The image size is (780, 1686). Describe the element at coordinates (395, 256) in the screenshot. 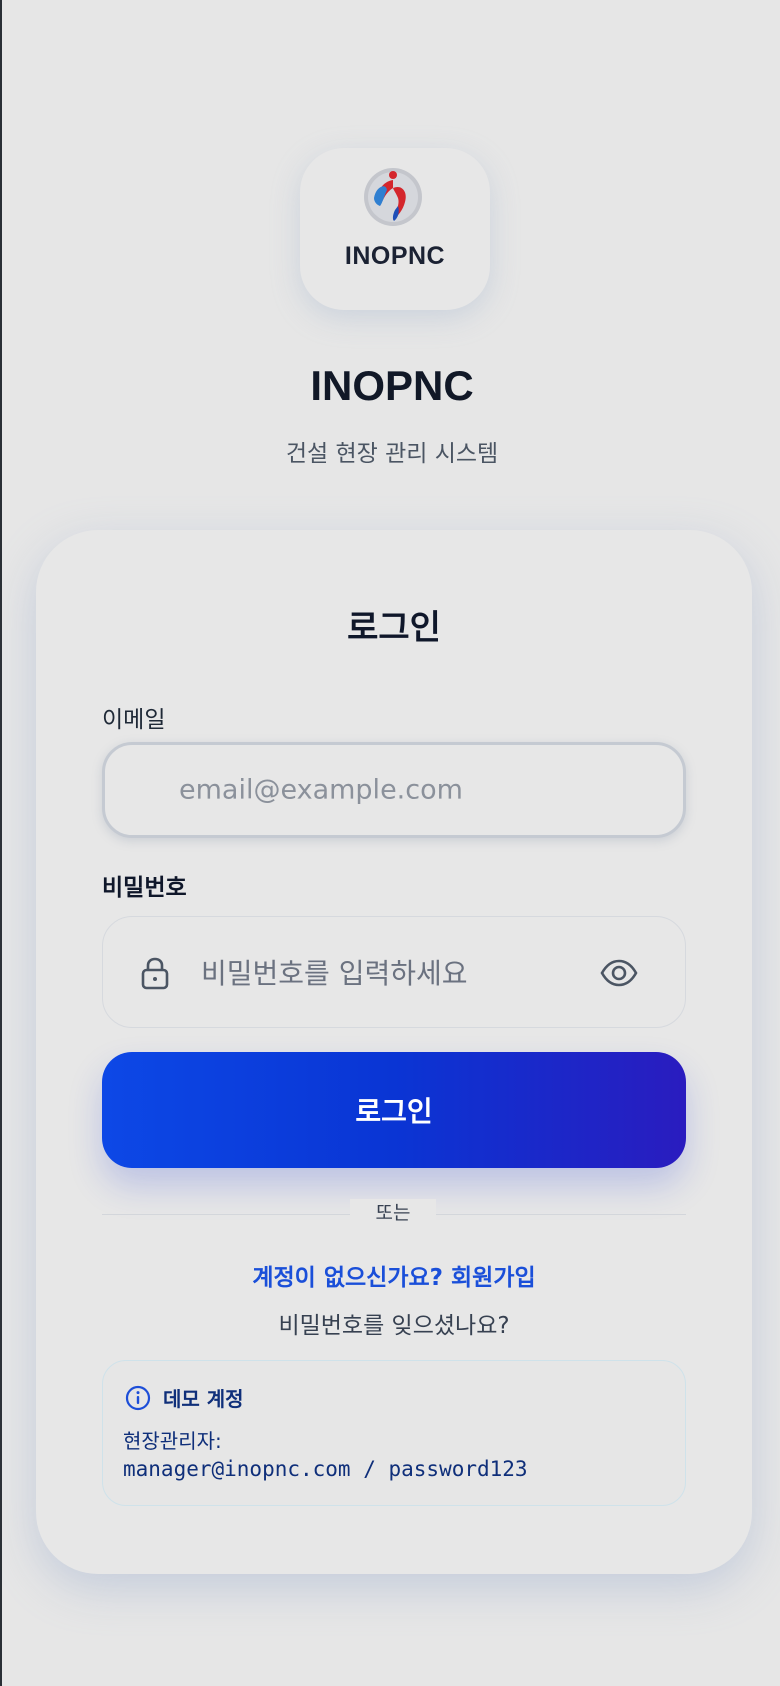

I see `logo-wordmark: INOPNC` at that location.